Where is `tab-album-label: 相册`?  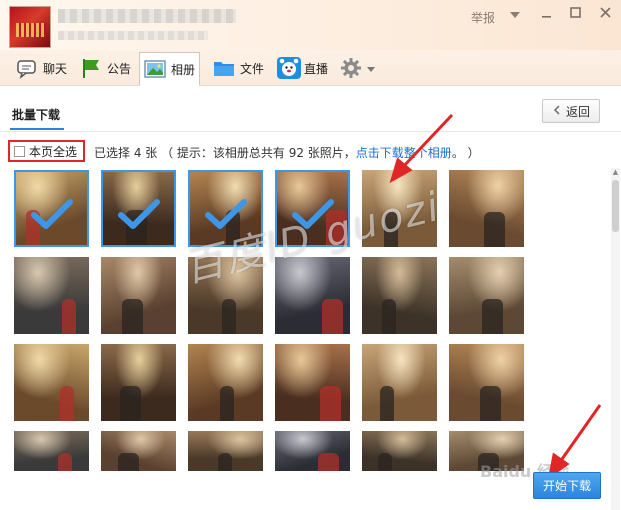
tab-album-label: 相册 is located at coordinates (183, 69).